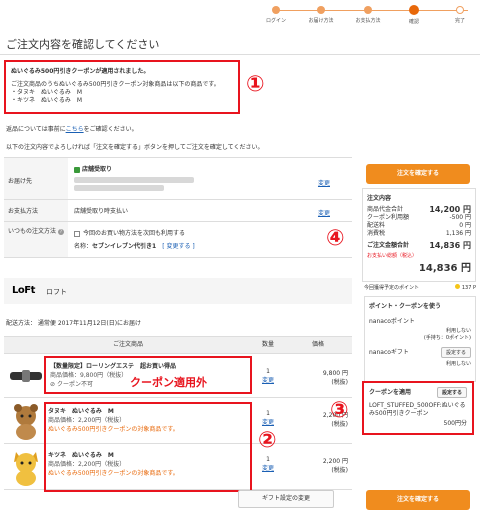 The height and width of the screenshot is (526, 480). I want to click on loft-logo: LoFt, so click(23, 290).